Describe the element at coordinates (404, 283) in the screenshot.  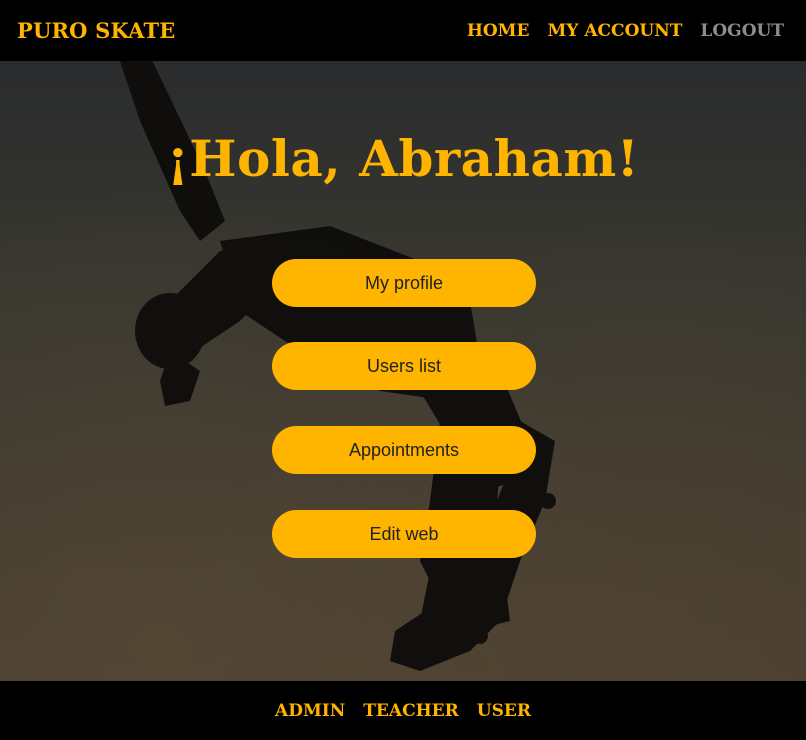
I see `my-profile-button: My profile` at that location.